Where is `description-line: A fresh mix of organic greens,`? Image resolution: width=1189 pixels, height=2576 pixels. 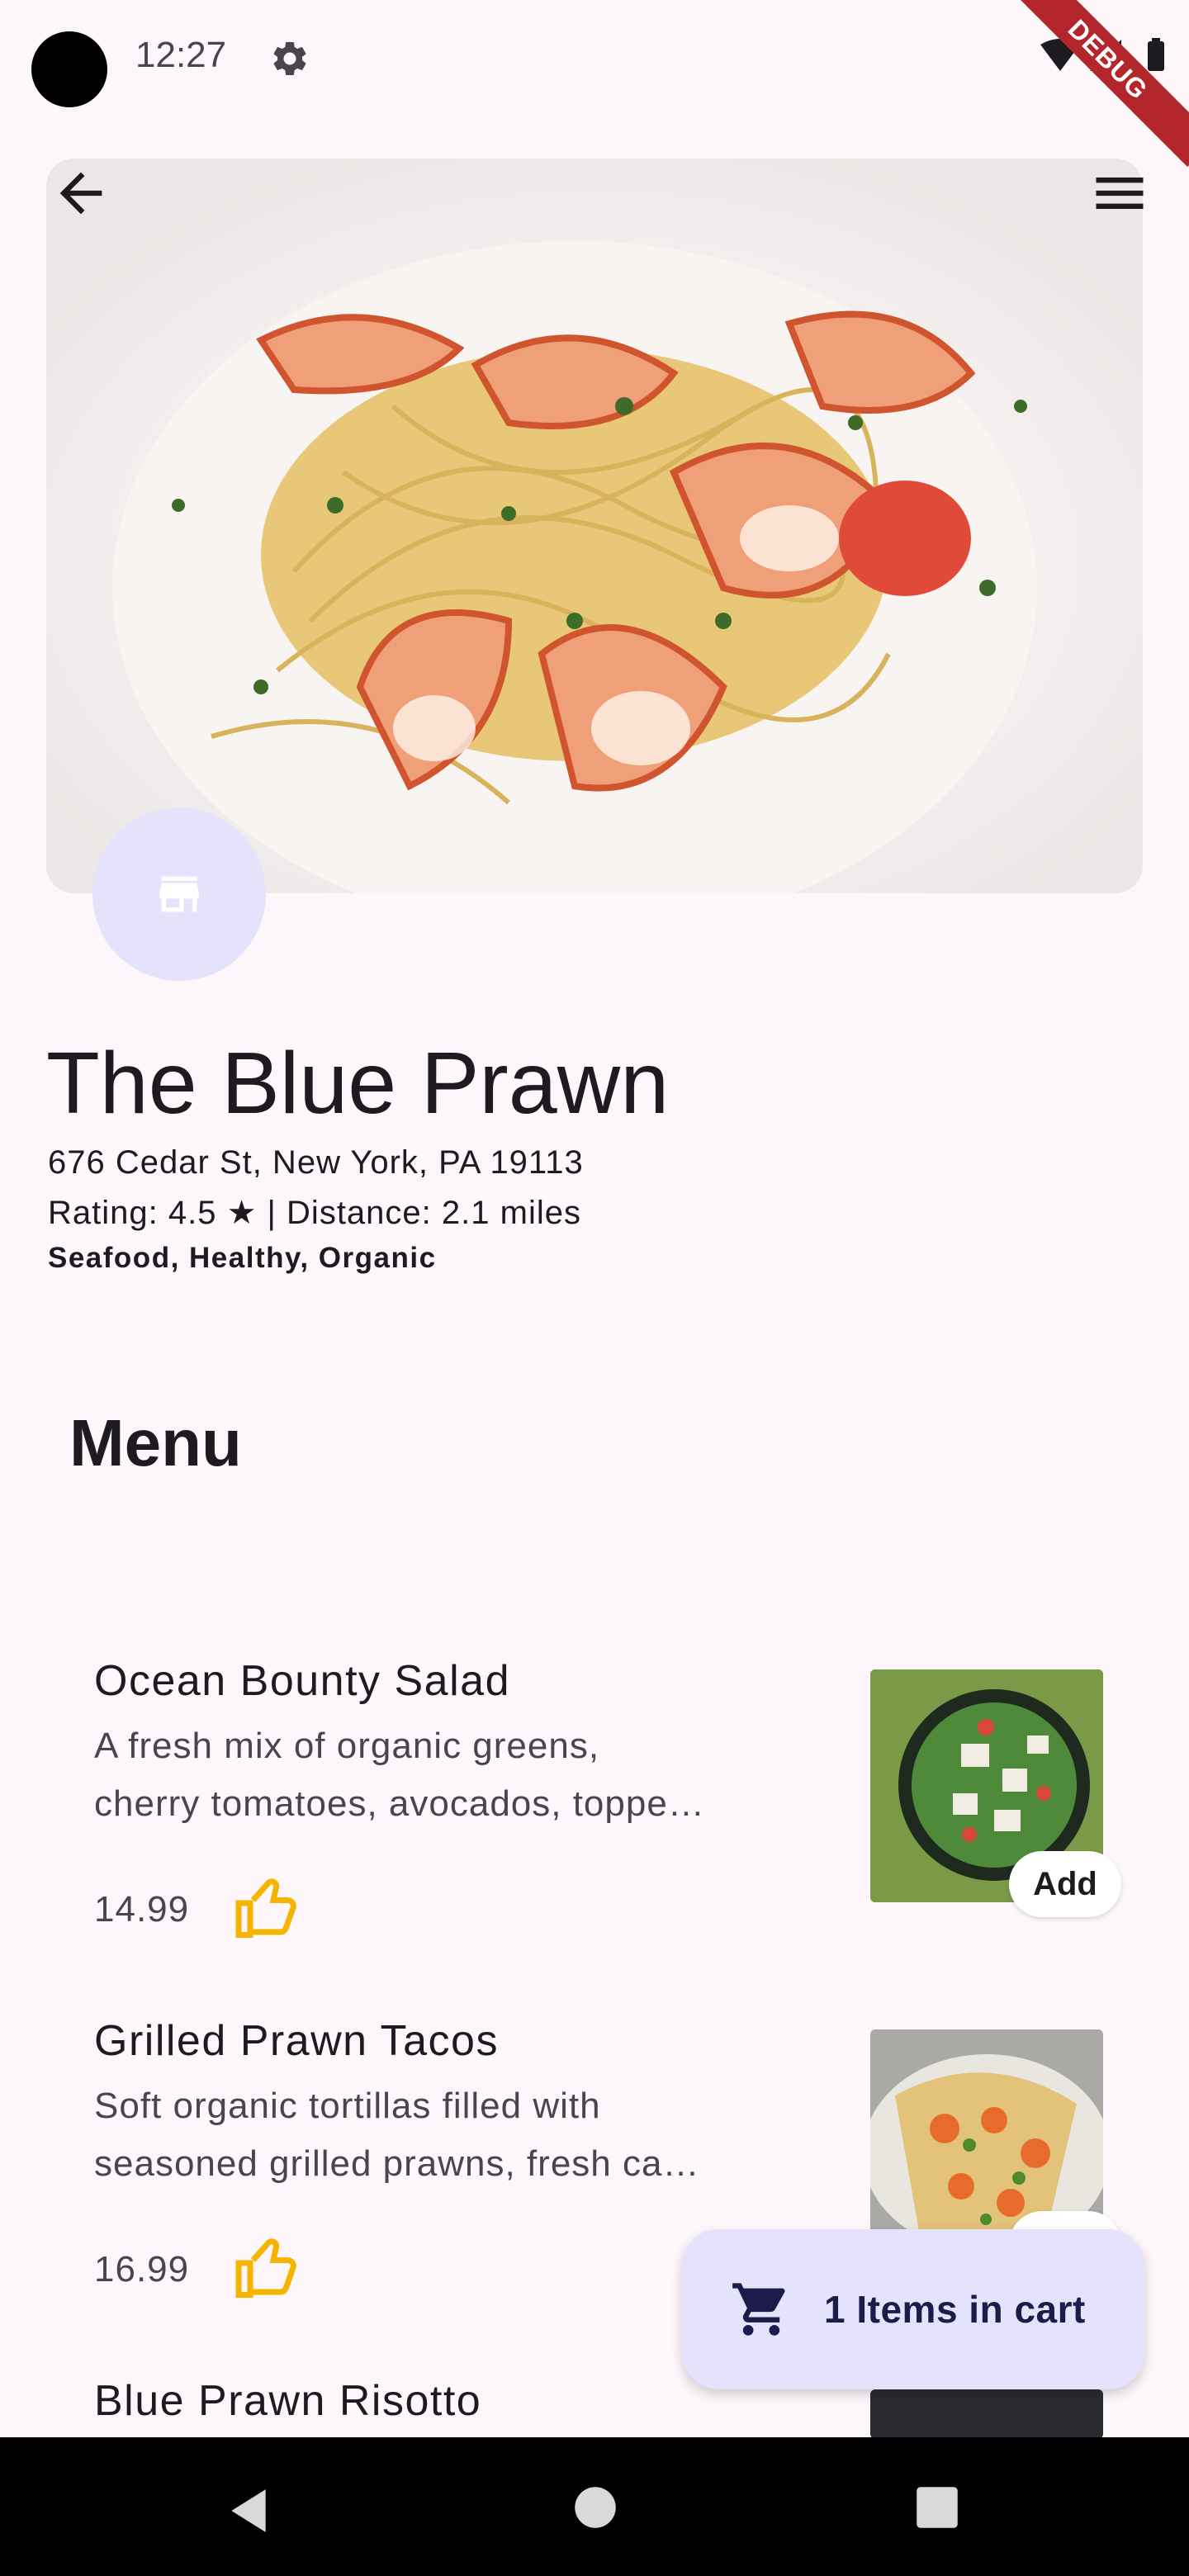 description-line: A fresh mix of organic greens, is located at coordinates (347, 1746).